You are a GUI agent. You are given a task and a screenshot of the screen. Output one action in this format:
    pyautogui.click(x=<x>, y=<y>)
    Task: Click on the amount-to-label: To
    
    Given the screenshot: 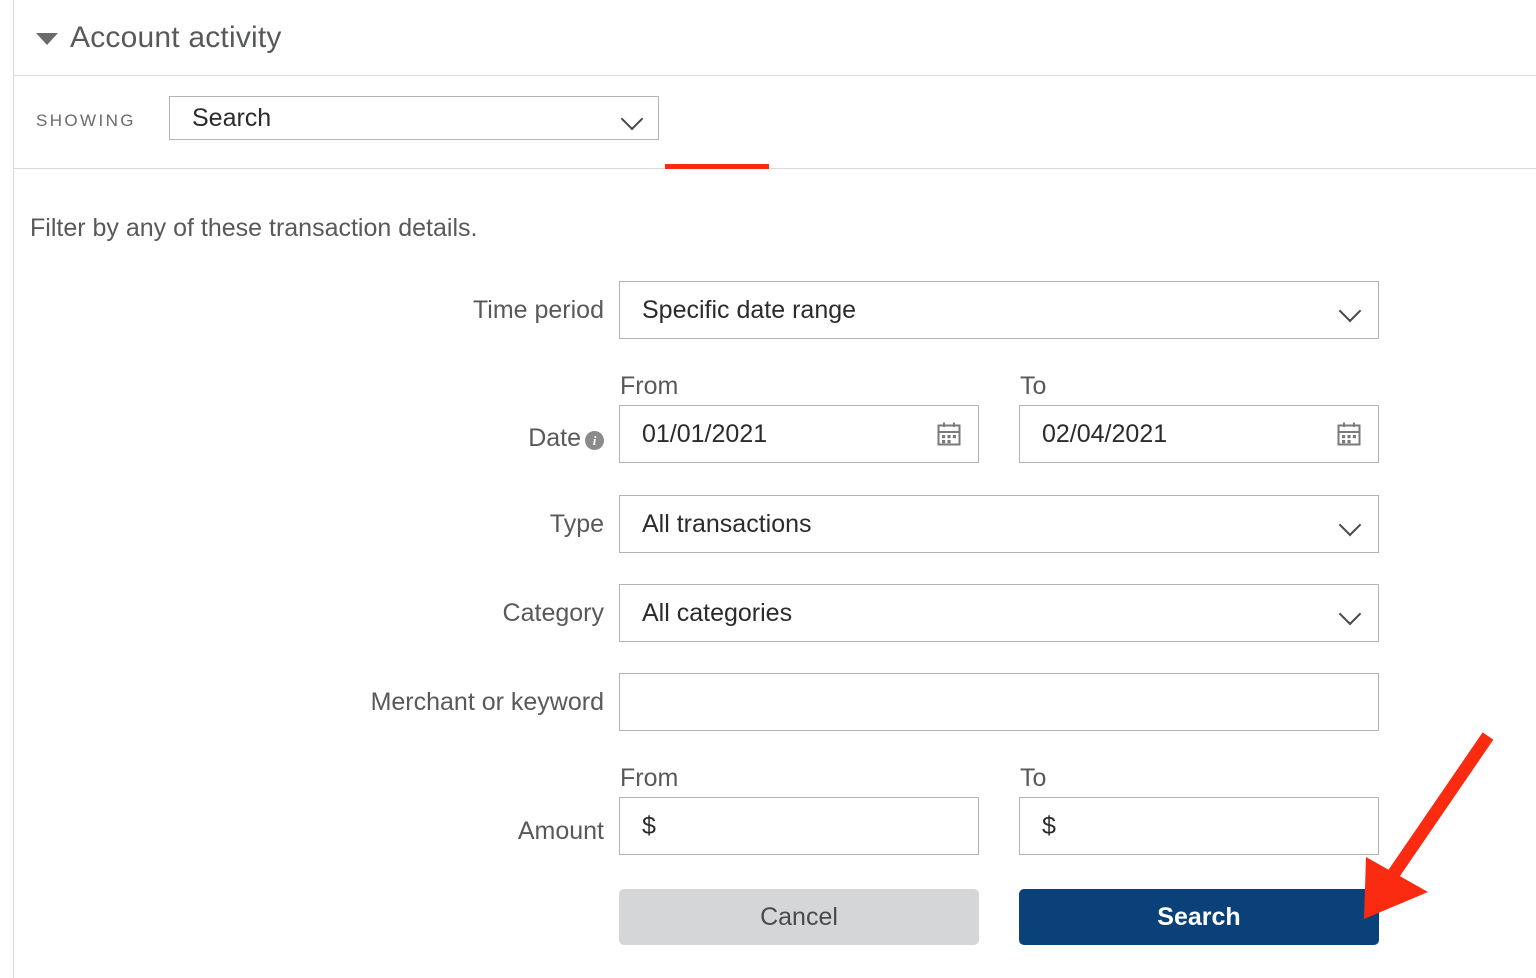 What is the action you would take?
    pyautogui.click(x=1033, y=778)
    